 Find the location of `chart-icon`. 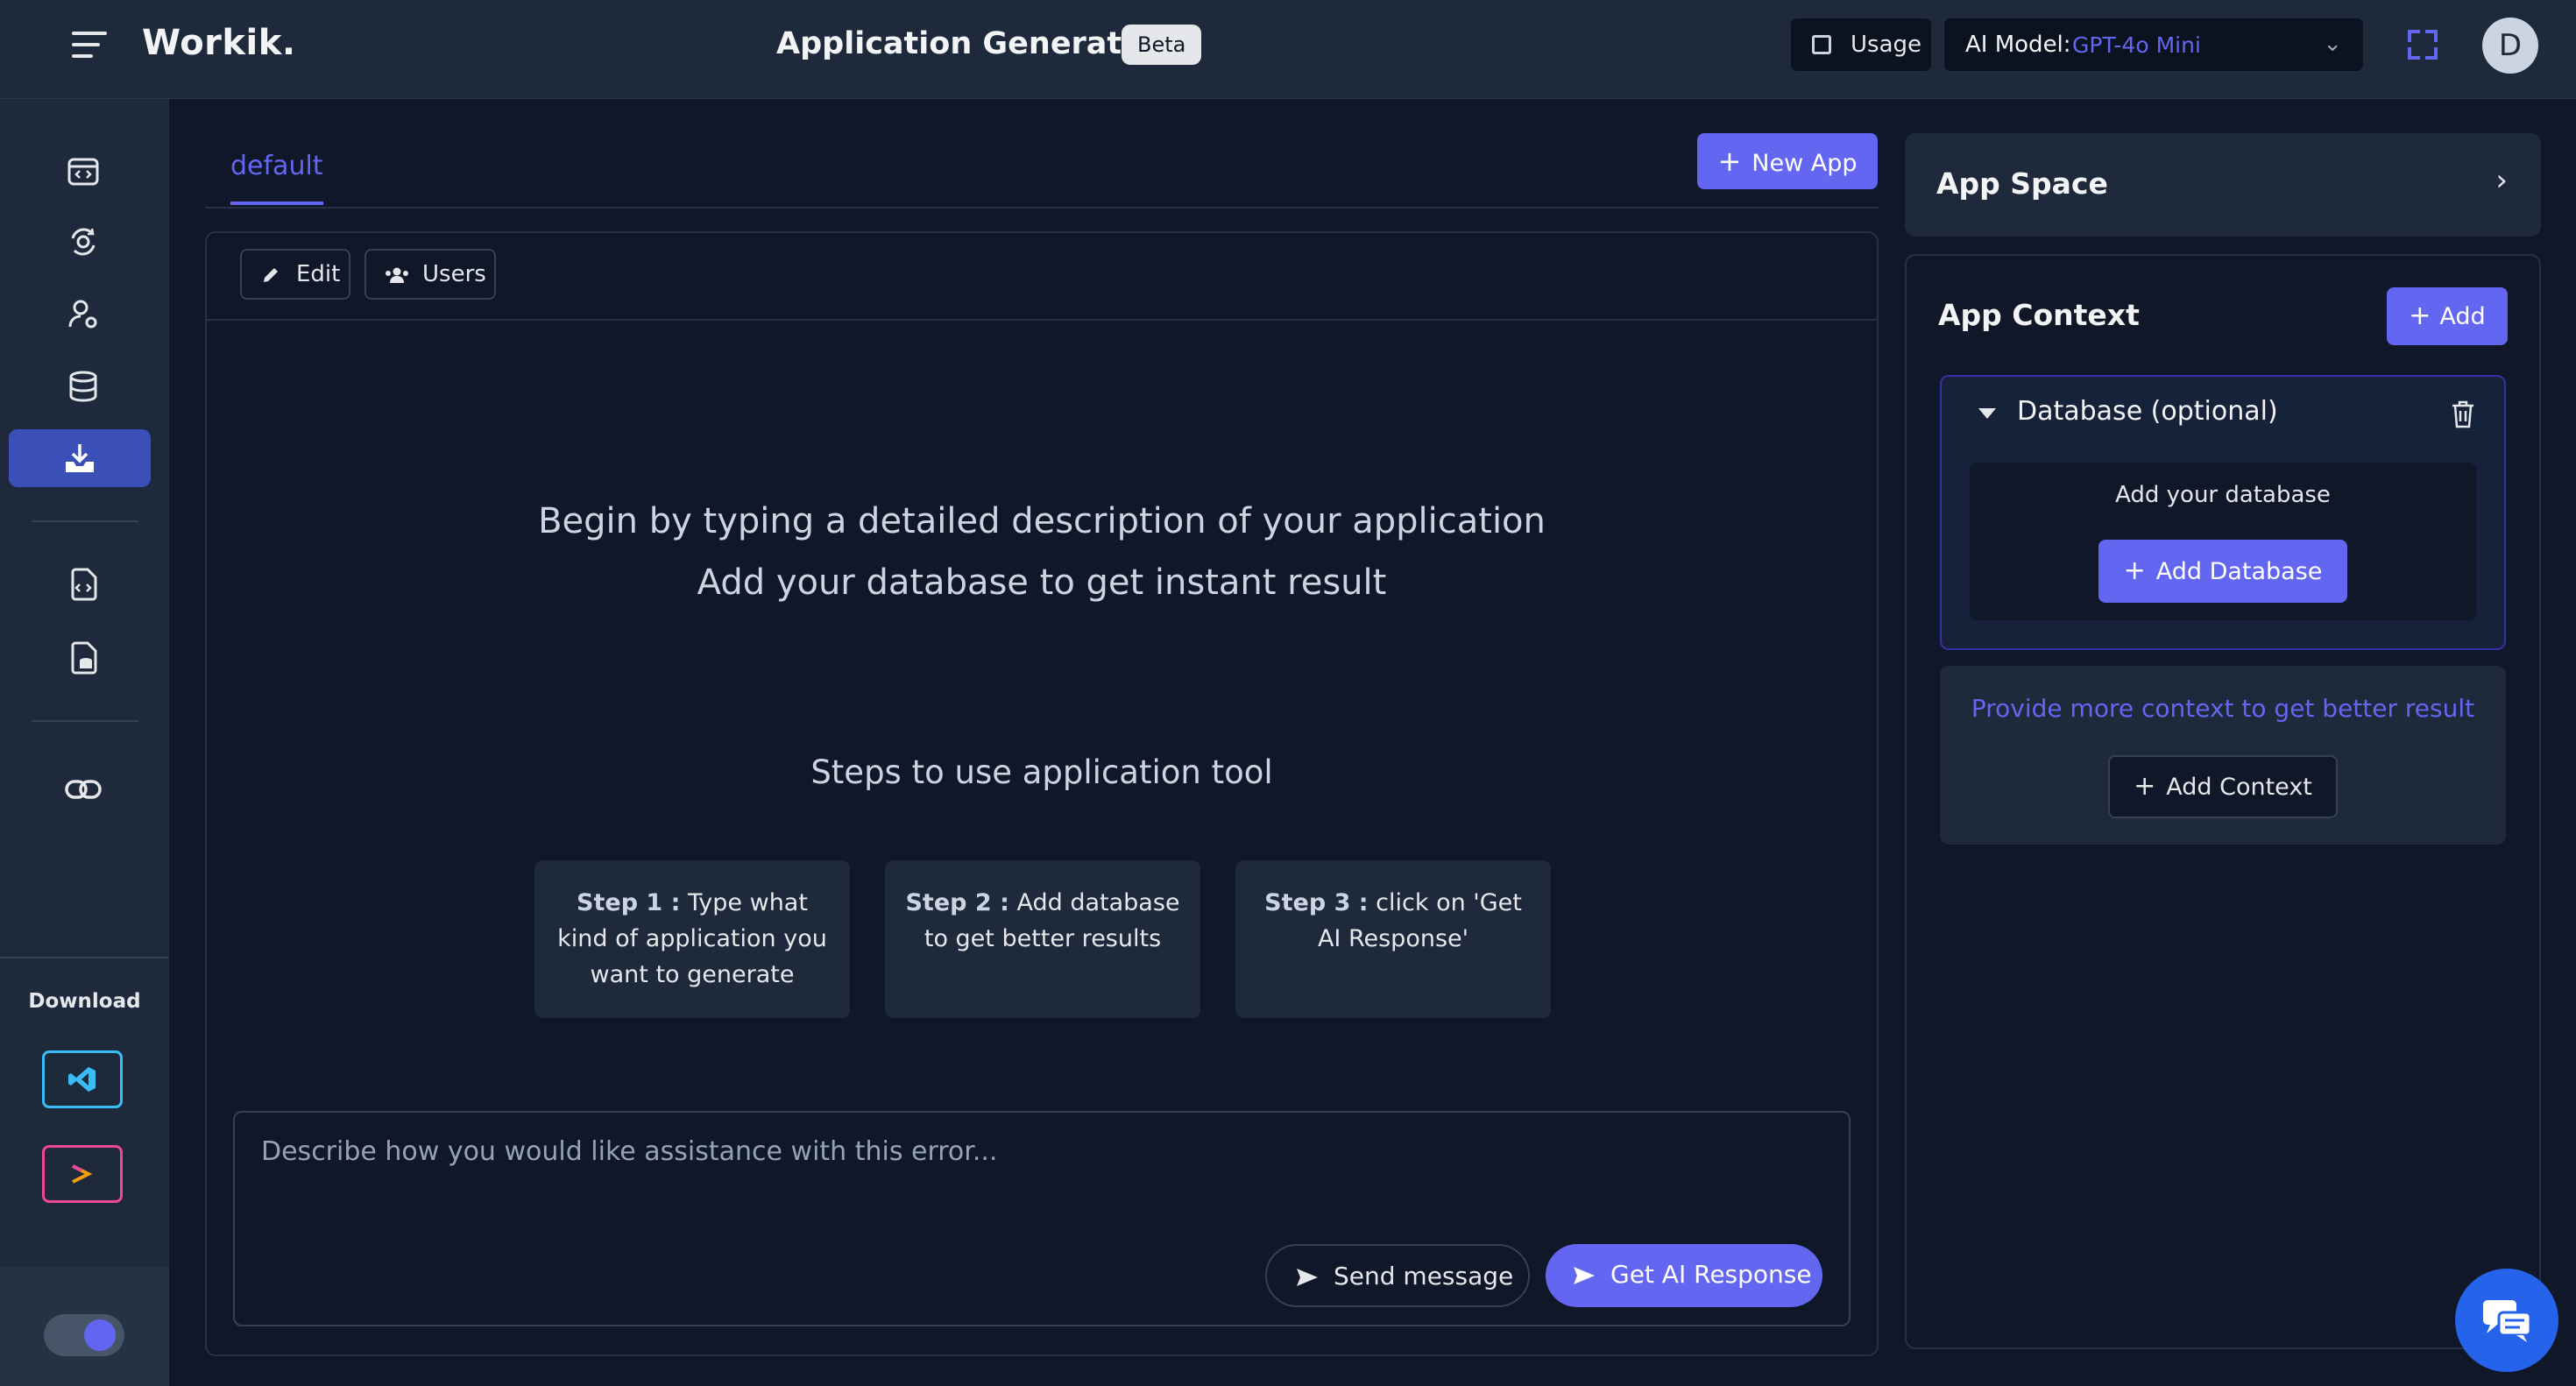

chart-icon is located at coordinates (1821, 44).